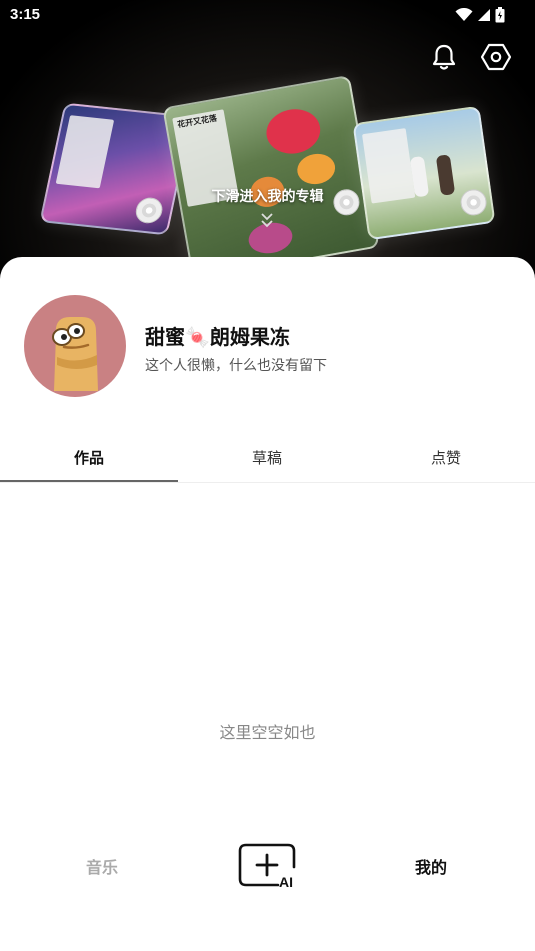 Image resolution: width=535 pixels, height=951 pixels. What do you see at coordinates (25, 14) in the screenshot?
I see `status-time: 3:15` at bounding box center [25, 14].